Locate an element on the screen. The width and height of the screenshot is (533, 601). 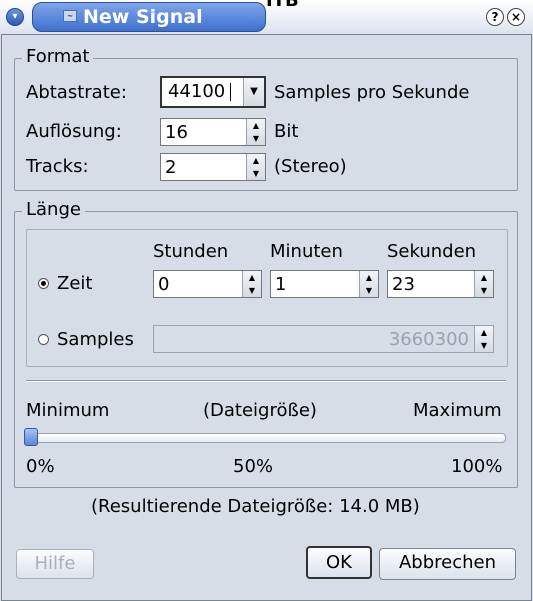
pct-100-label: 100% is located at coordinates (477, 466).